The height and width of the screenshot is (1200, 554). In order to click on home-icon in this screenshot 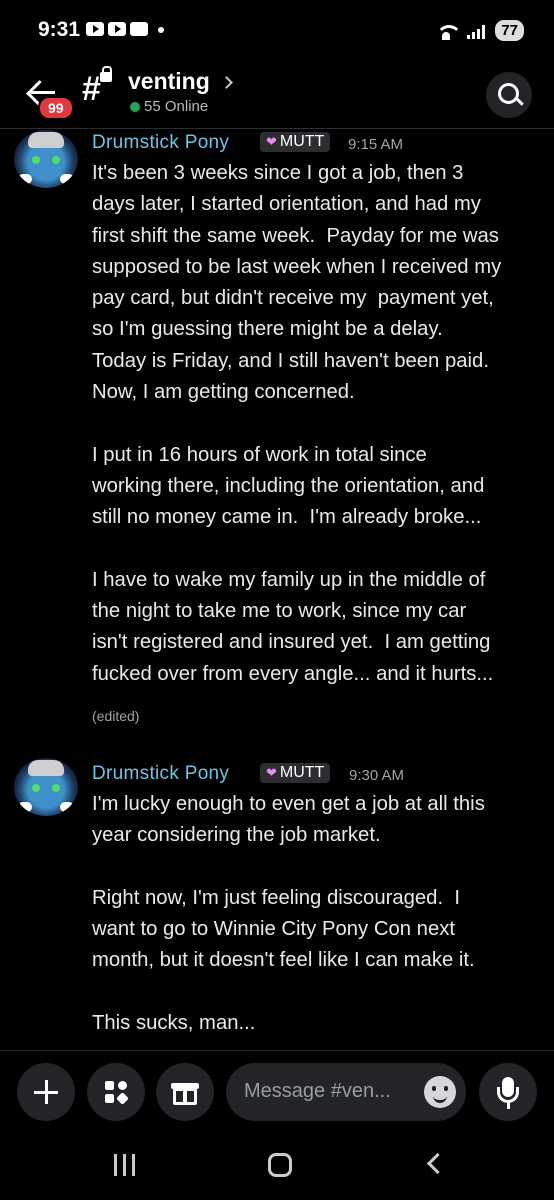, I will do `click(280, 1165)`.